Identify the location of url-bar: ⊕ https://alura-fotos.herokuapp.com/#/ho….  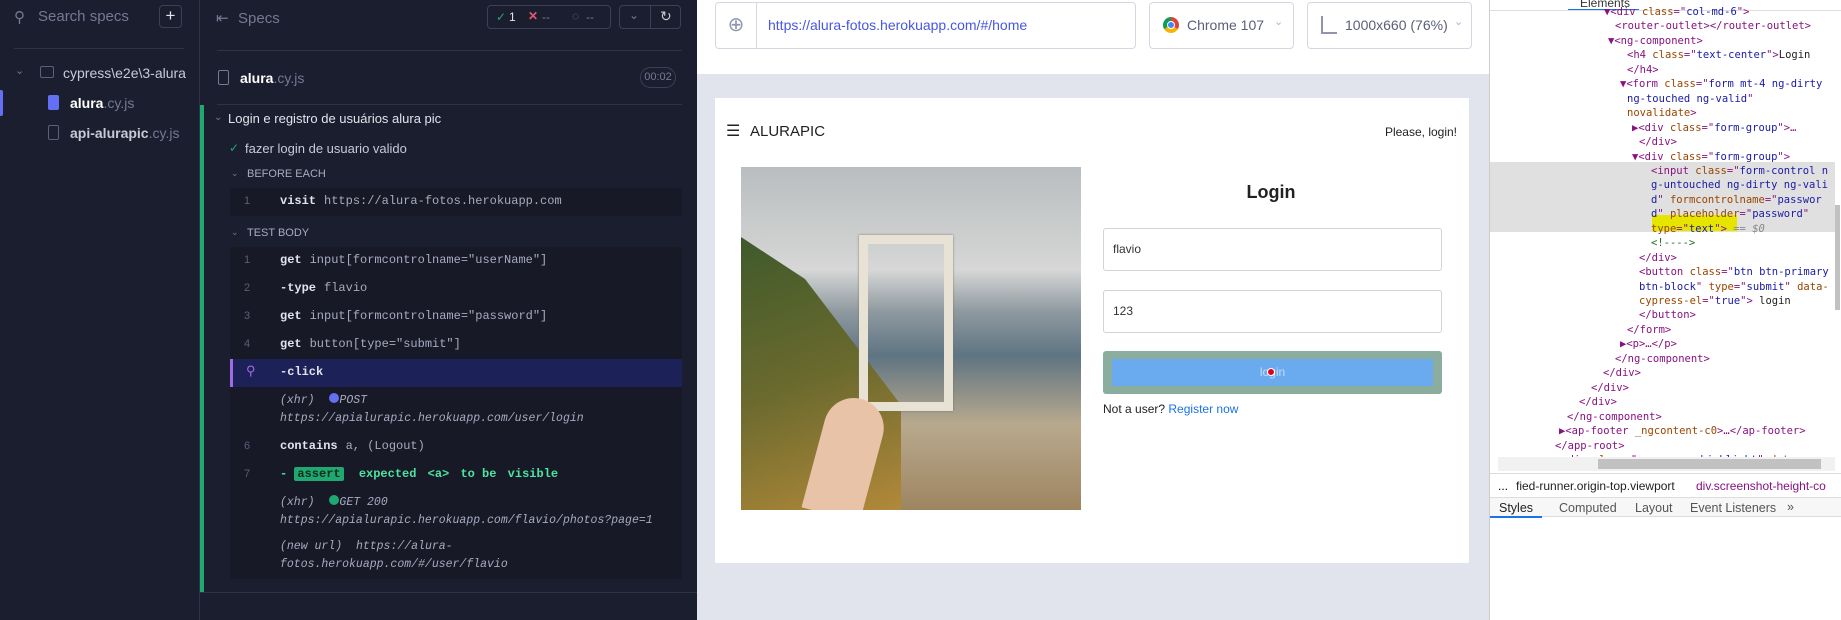
(925, 25).